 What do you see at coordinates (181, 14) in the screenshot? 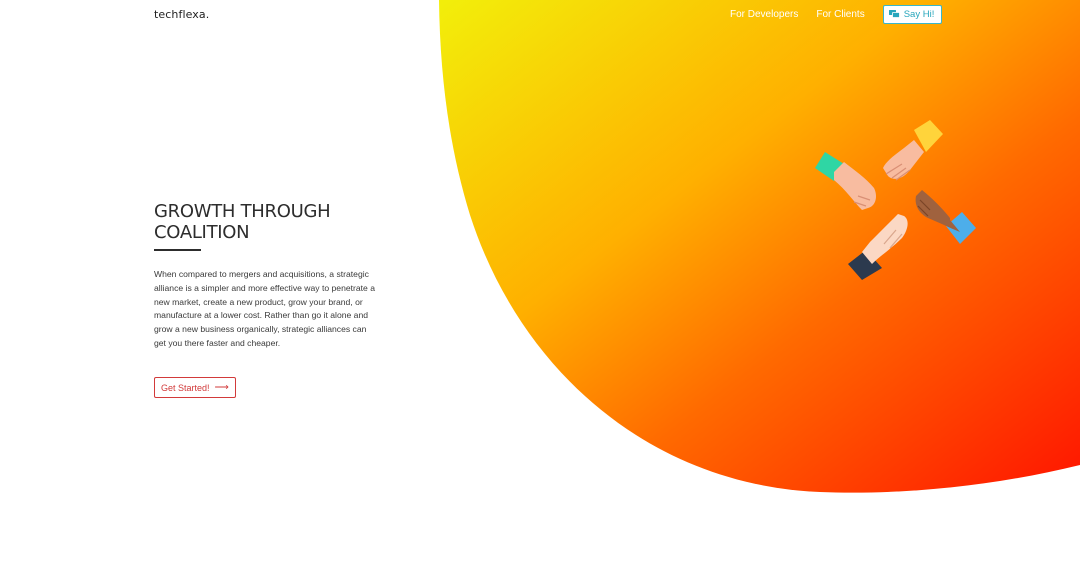
I see `logo: techflexa.` at bounding box center [181, 14].